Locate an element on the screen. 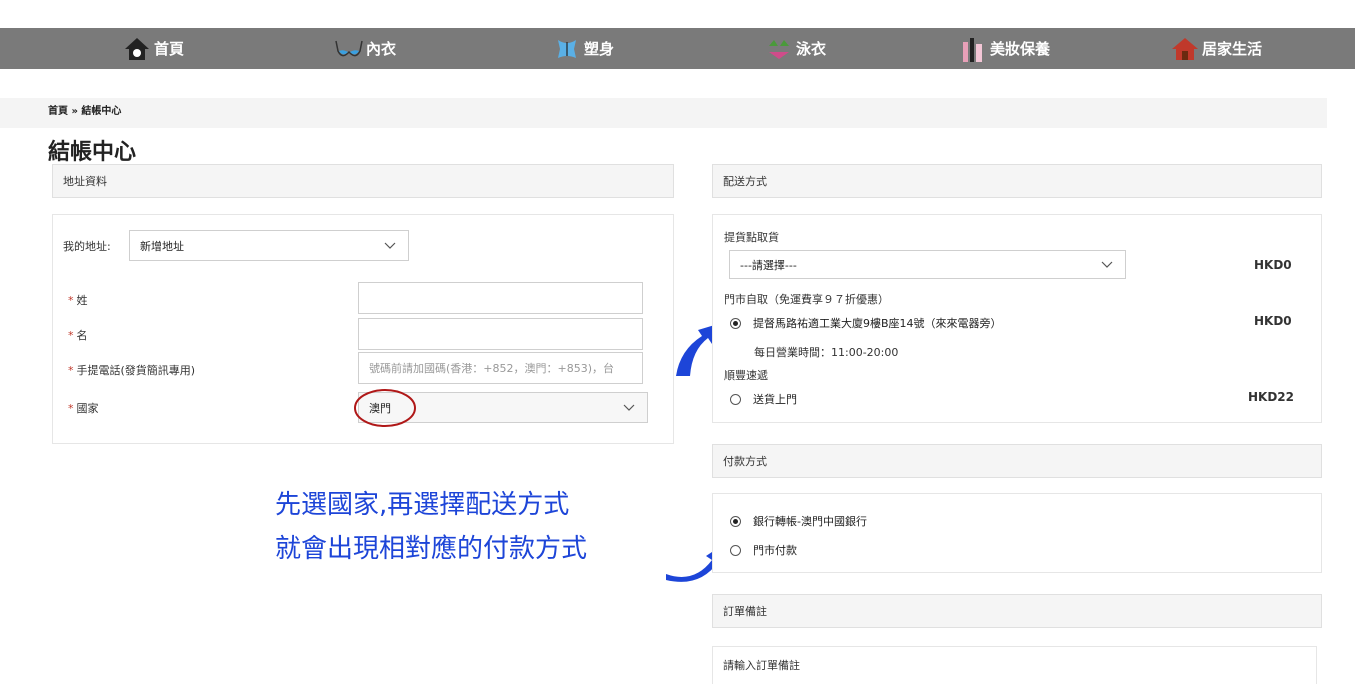 This screenshot has width=1355, height=684. store-pickup-radio: 提督馬路祐適工業大廈9樓B座14號（來來電器旁） is located at coordinates (866, 323).